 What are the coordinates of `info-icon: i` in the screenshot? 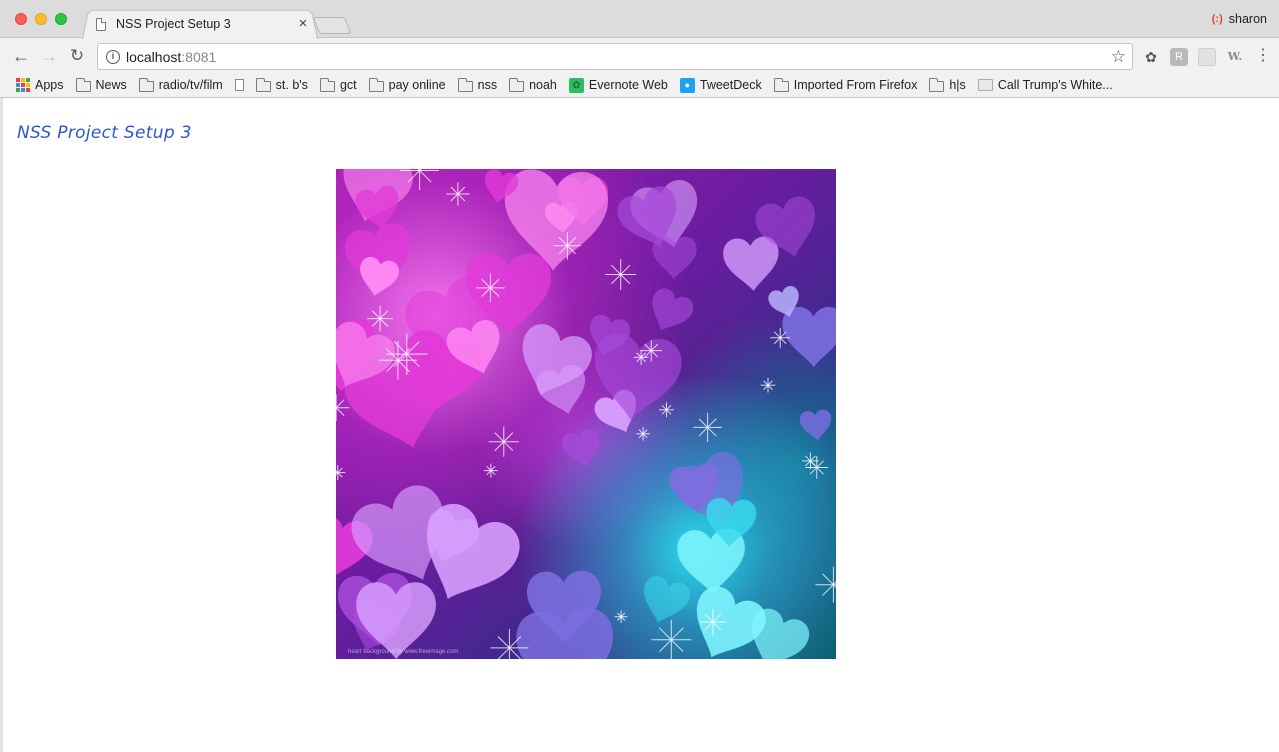 It's located at (113, 56).